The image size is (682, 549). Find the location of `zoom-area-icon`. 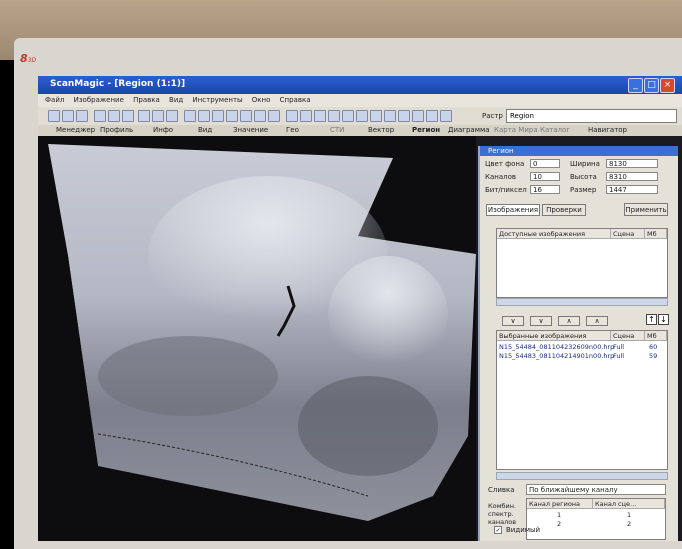

zoom-area-icon is located at coordinates (260, 116).